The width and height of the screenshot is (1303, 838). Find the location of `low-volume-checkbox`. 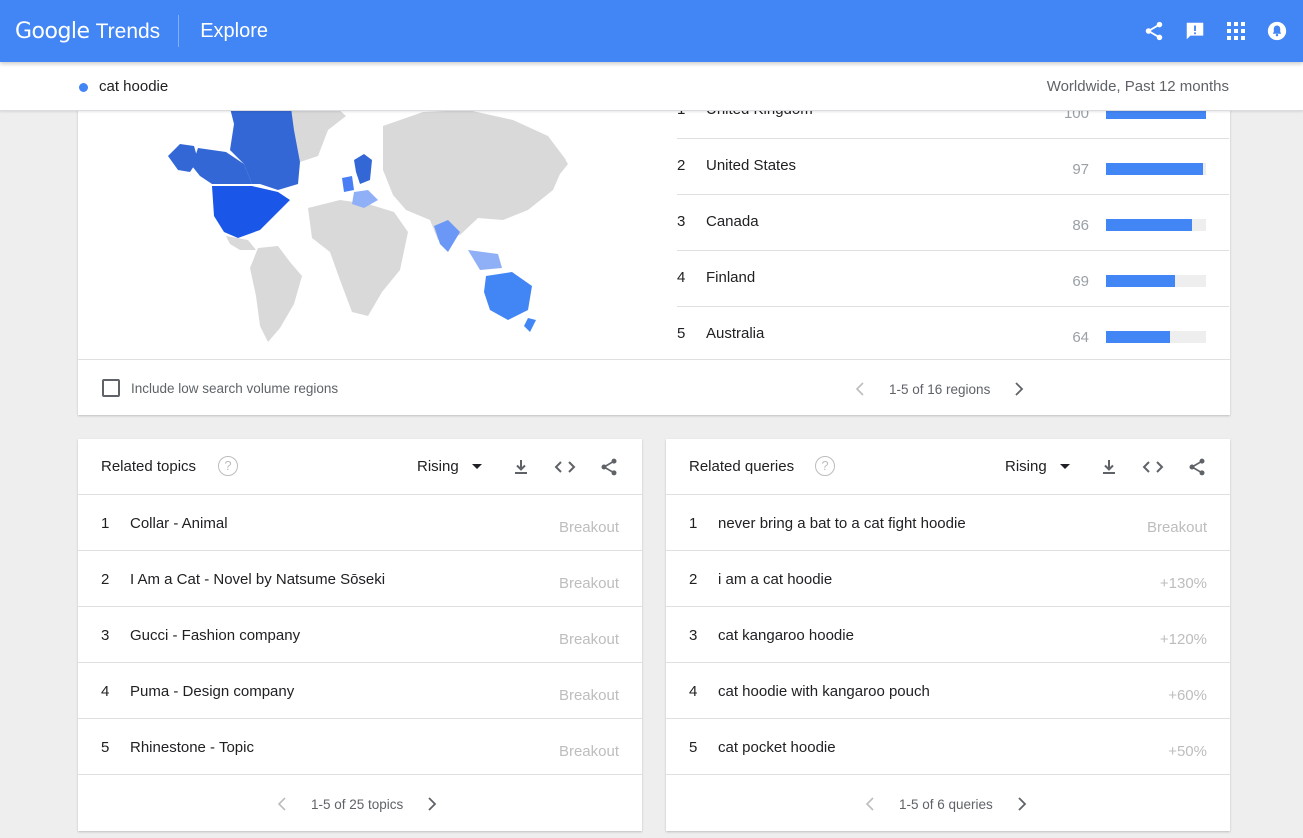

low-volume-checkbox is located at coordinates (111, 388).